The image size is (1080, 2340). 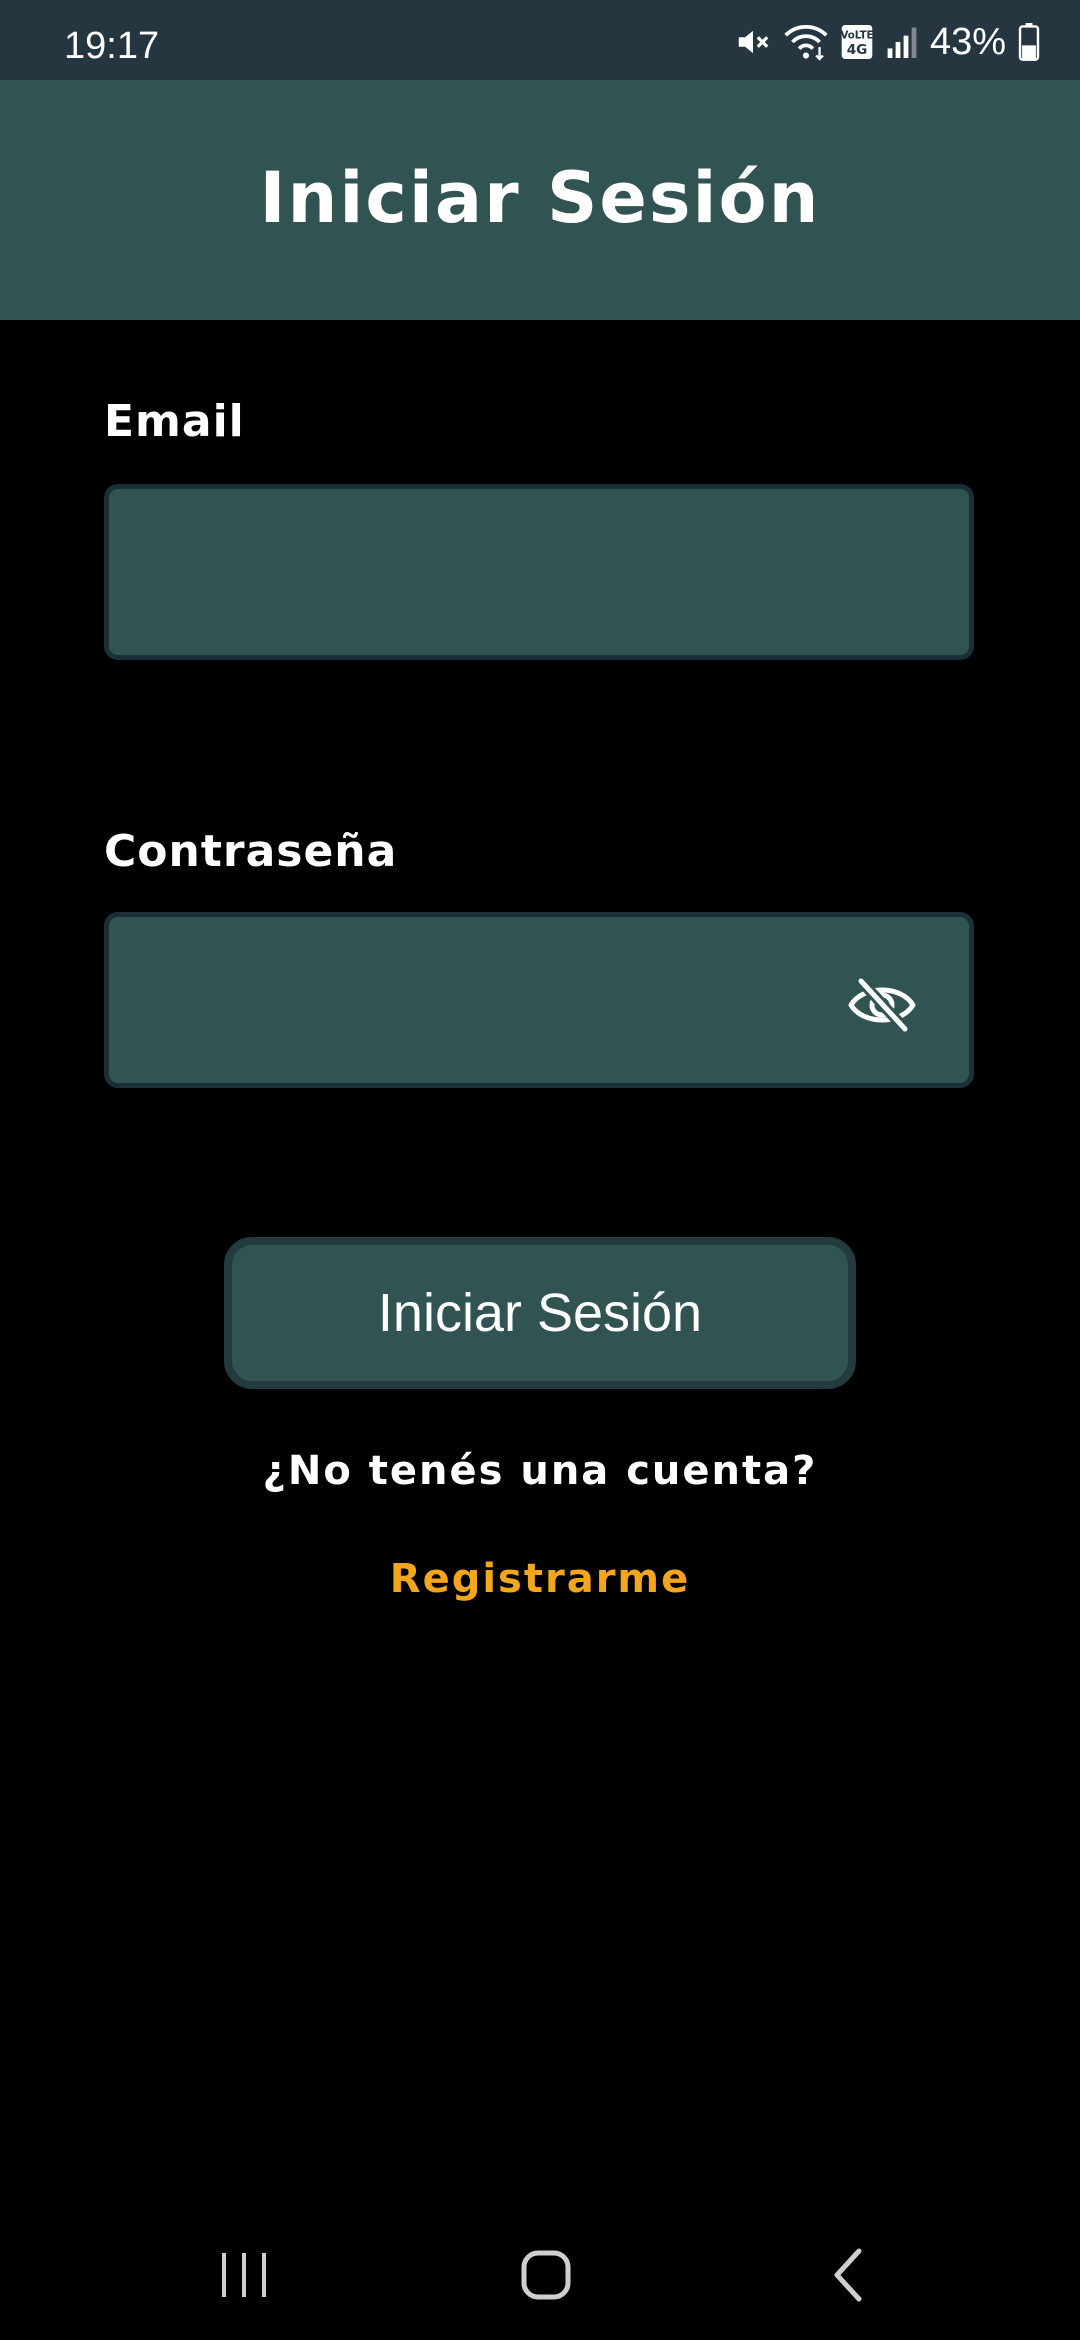 I want to click on status-time: 19:17, so click(x=112, y=46).